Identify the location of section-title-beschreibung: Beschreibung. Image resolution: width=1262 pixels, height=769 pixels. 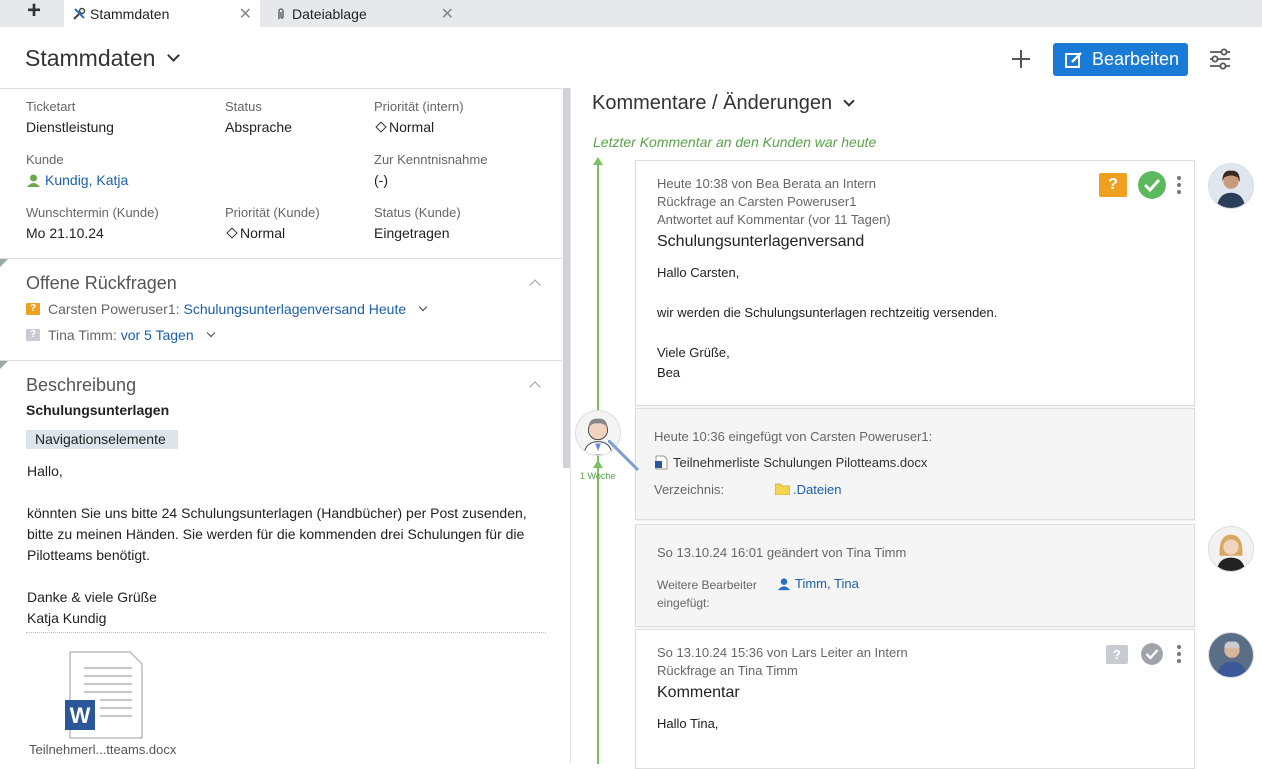
(81, 385).